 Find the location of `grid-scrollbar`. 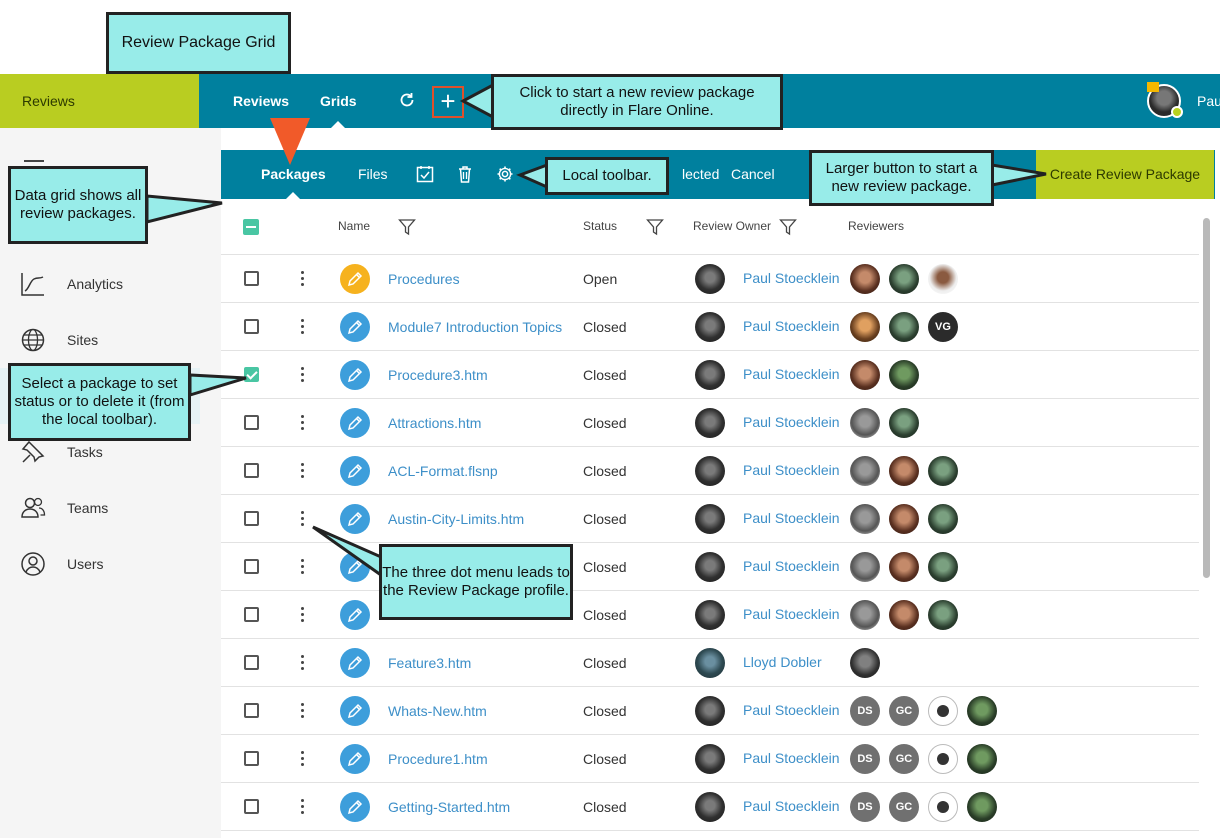

grid-scrollbar is located at coordinates (1206, 398).